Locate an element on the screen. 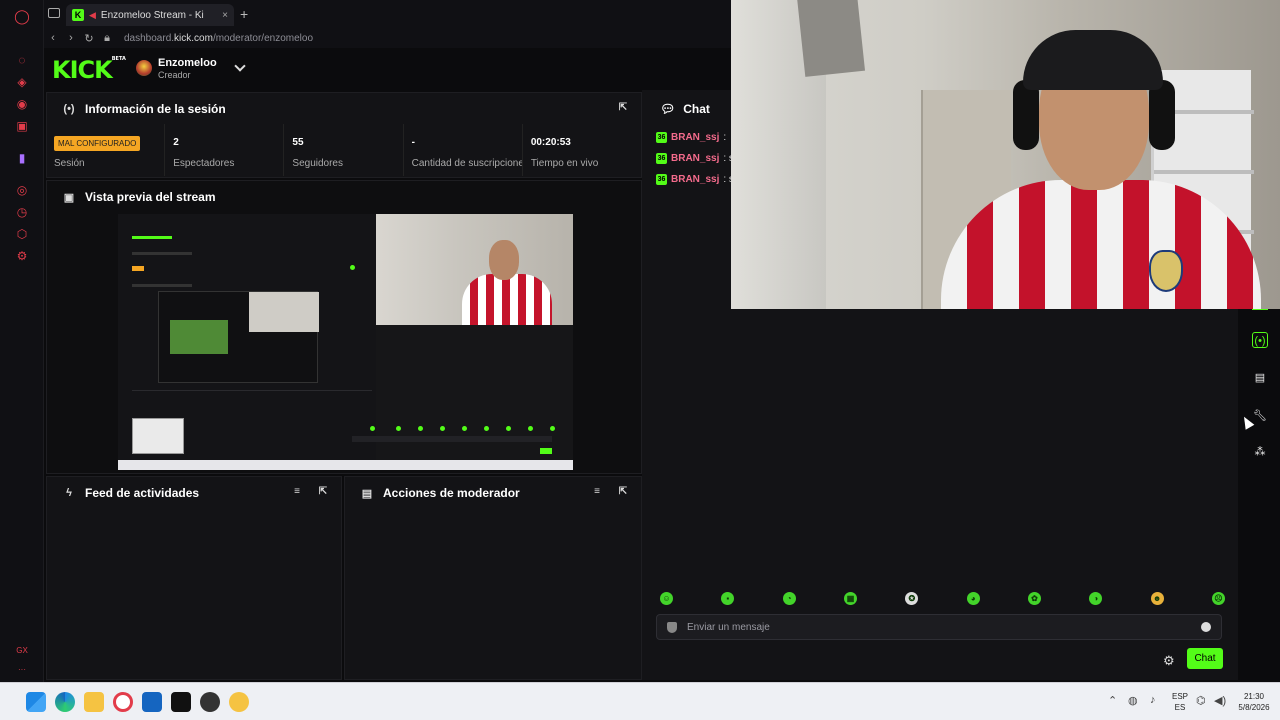 The height and width of the screenshot is (720, 1280). emote-icon: ▪ is located at coordinates (728, 598).